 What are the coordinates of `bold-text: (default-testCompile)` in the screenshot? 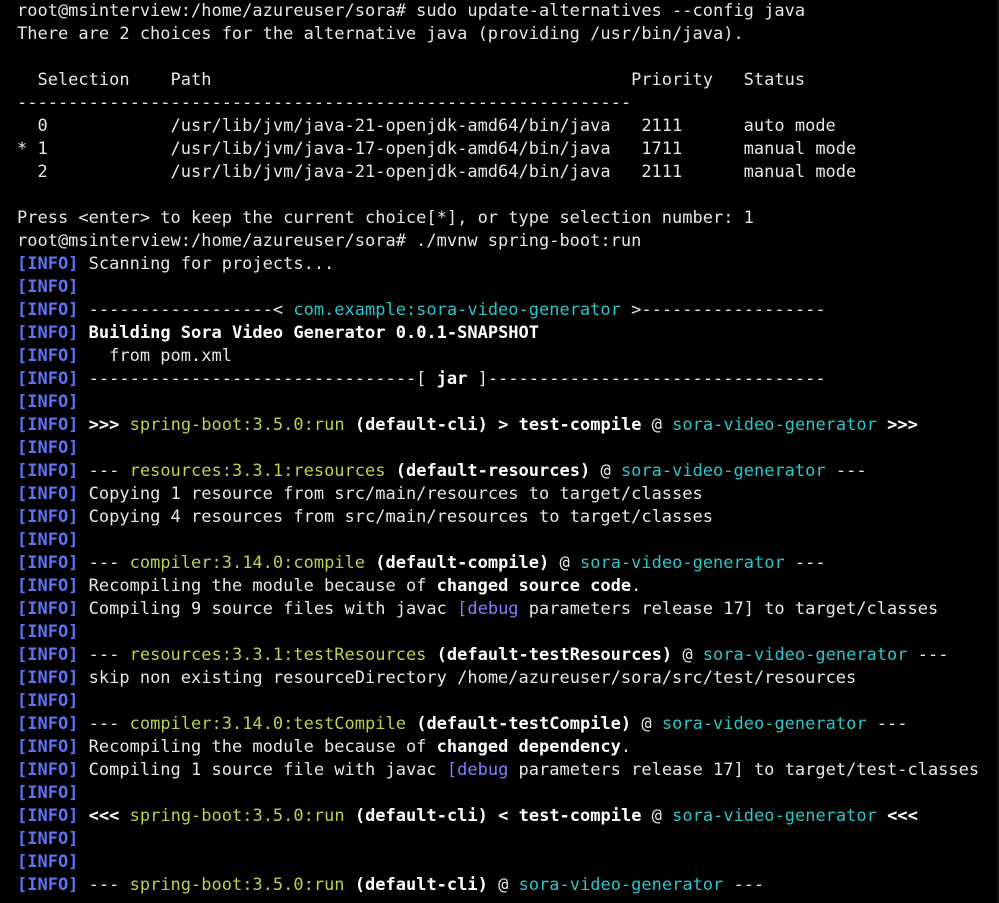 It's located at (524, 724).